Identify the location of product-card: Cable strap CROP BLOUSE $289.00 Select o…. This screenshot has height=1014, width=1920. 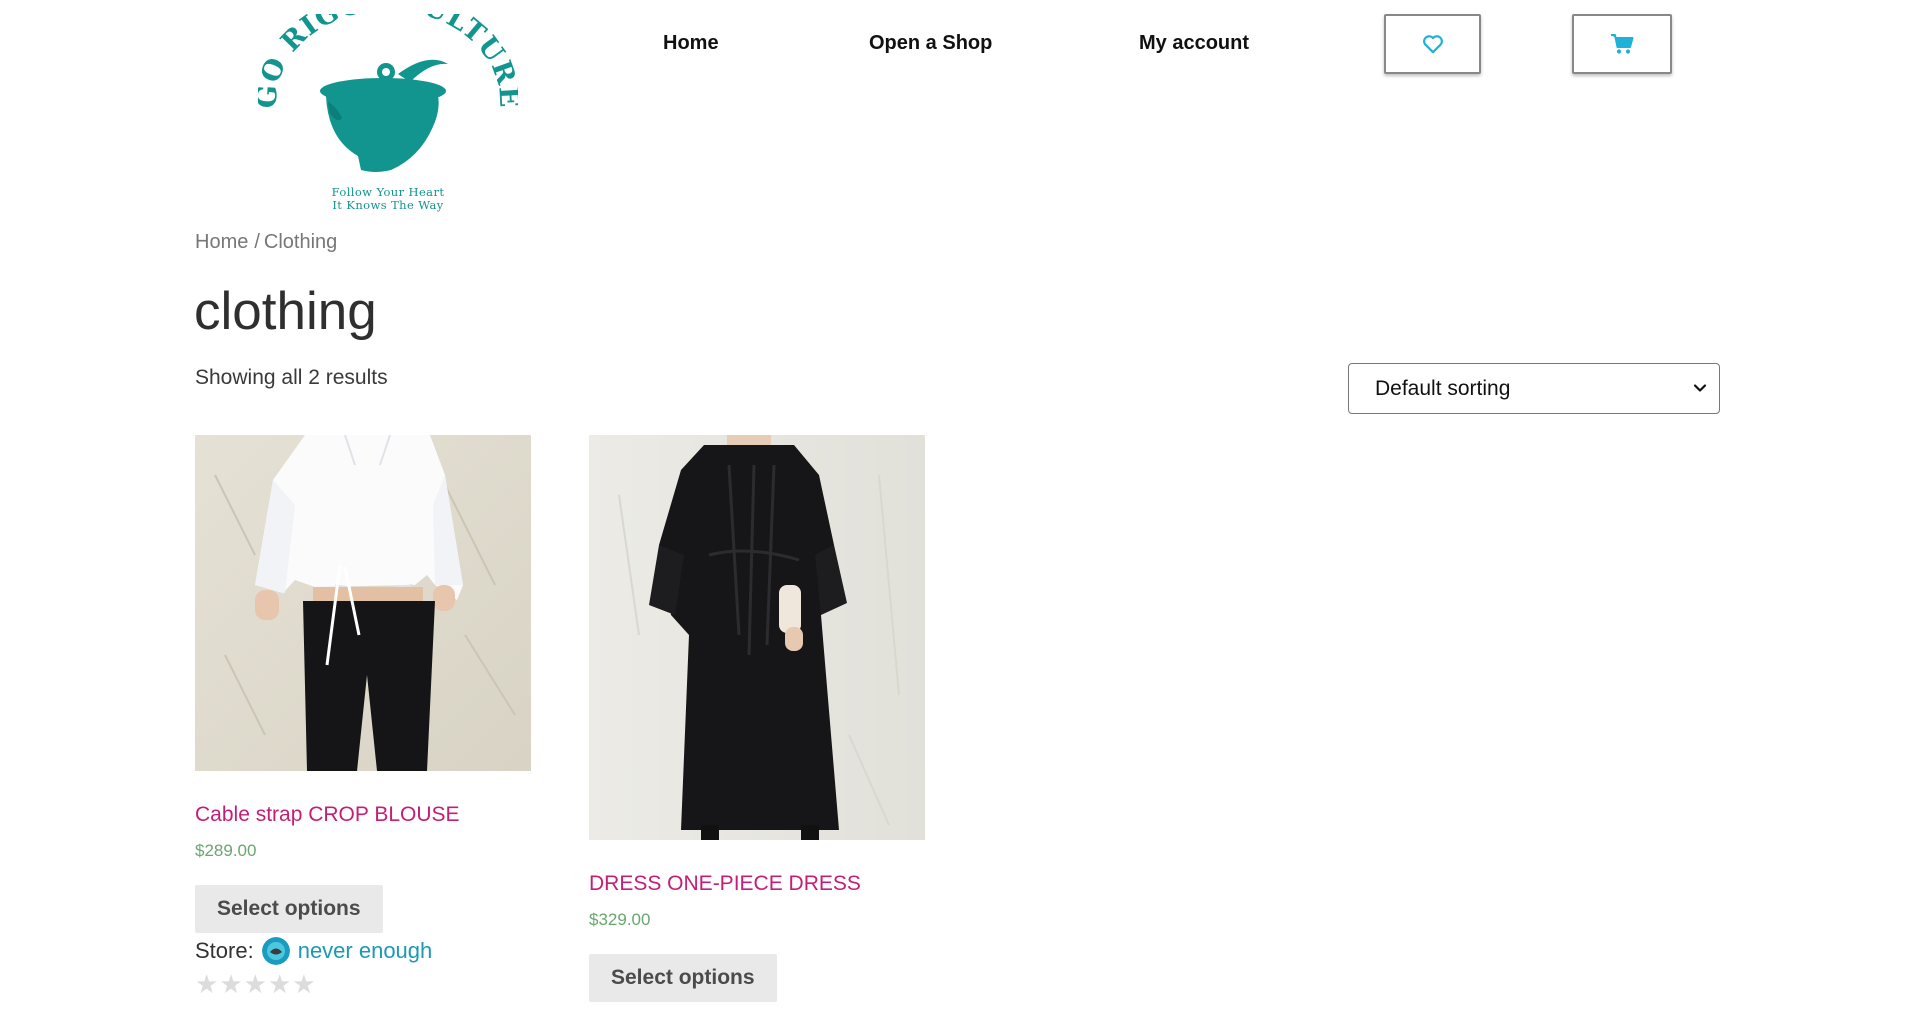
(363, 716).